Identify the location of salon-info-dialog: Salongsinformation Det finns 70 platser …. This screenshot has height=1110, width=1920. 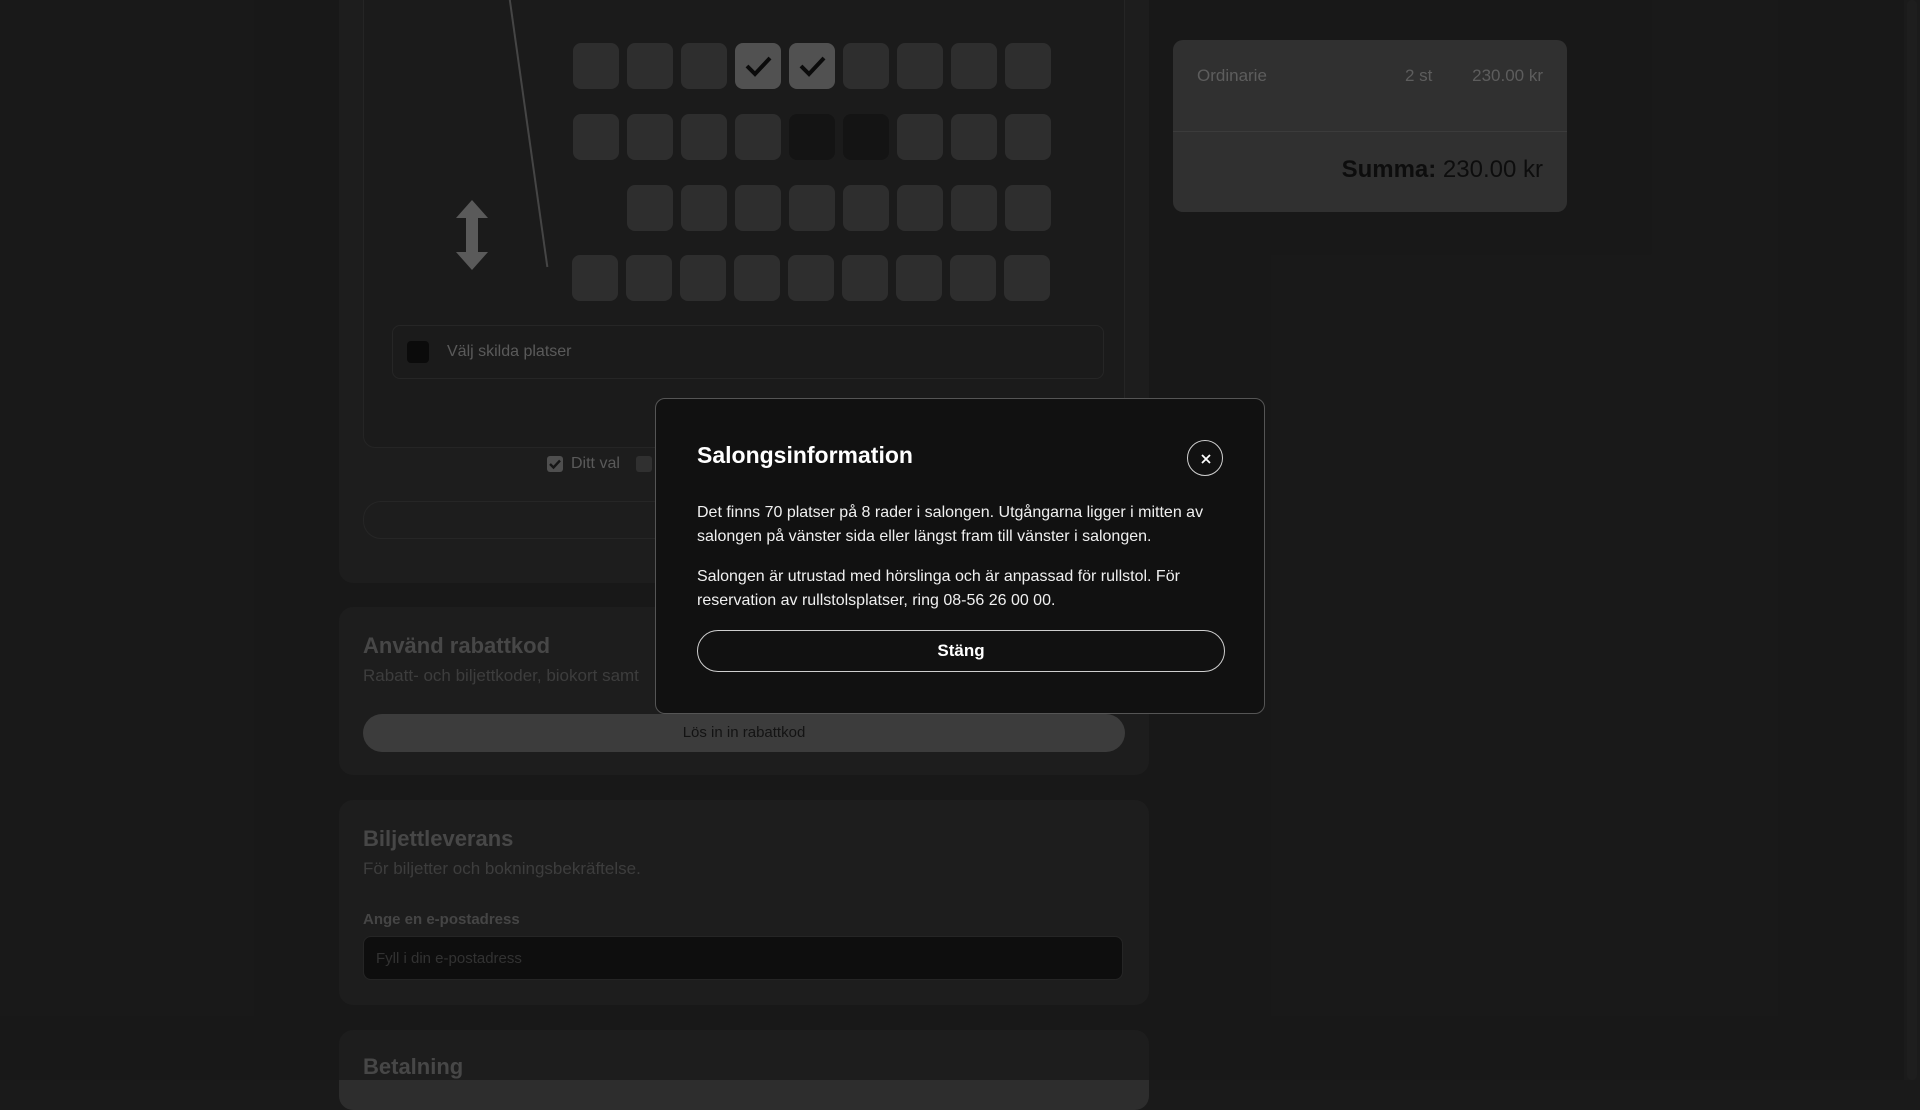
(960, 556).